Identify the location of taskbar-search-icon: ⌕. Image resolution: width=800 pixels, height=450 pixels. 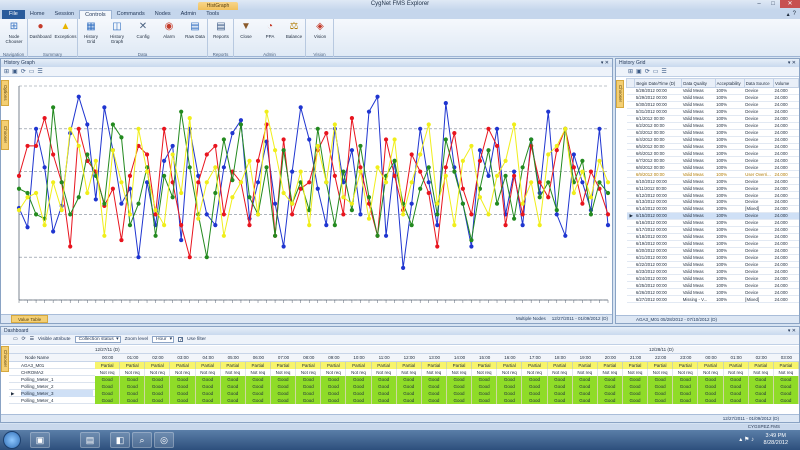
(142, 440).